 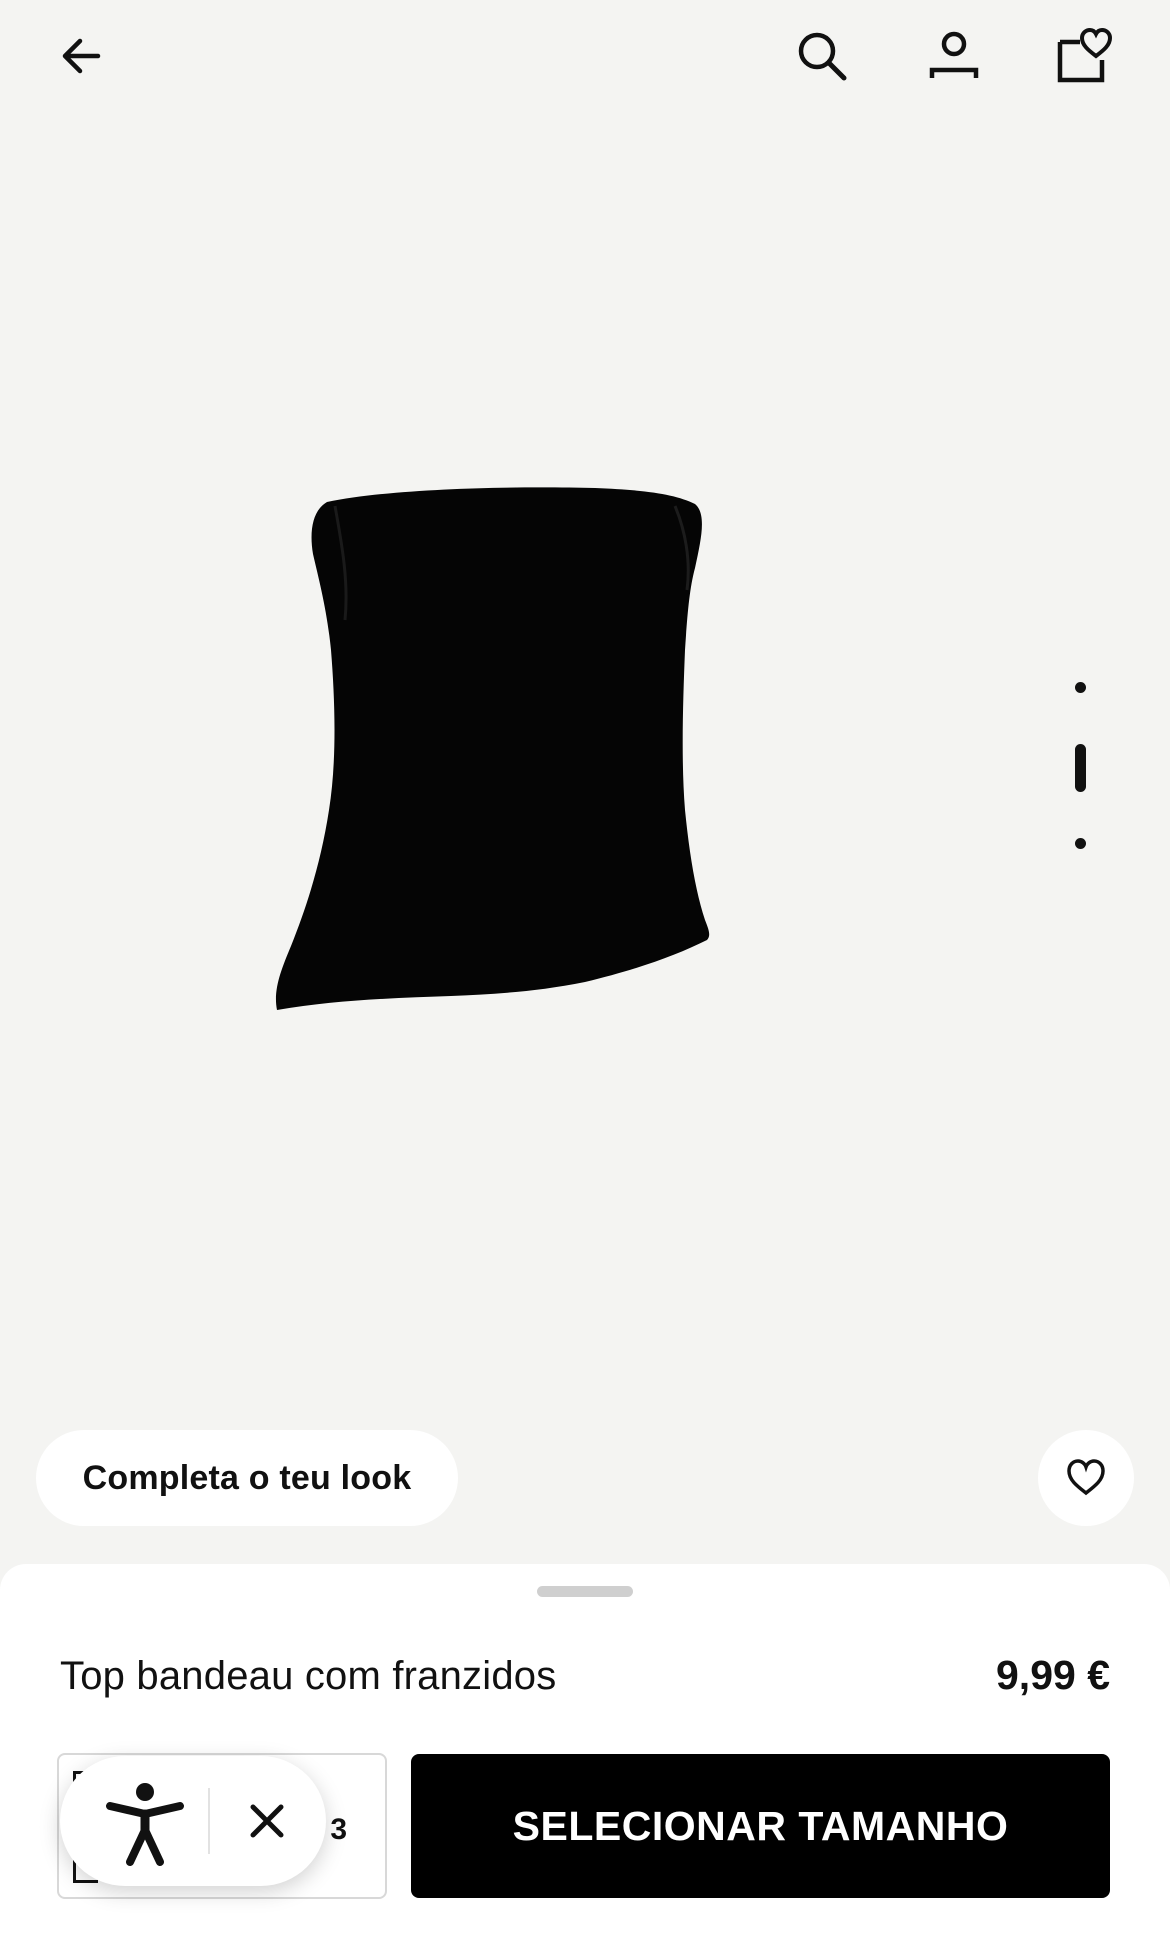 I want to click on accessibility-widget, so click(x=193, y=1821).